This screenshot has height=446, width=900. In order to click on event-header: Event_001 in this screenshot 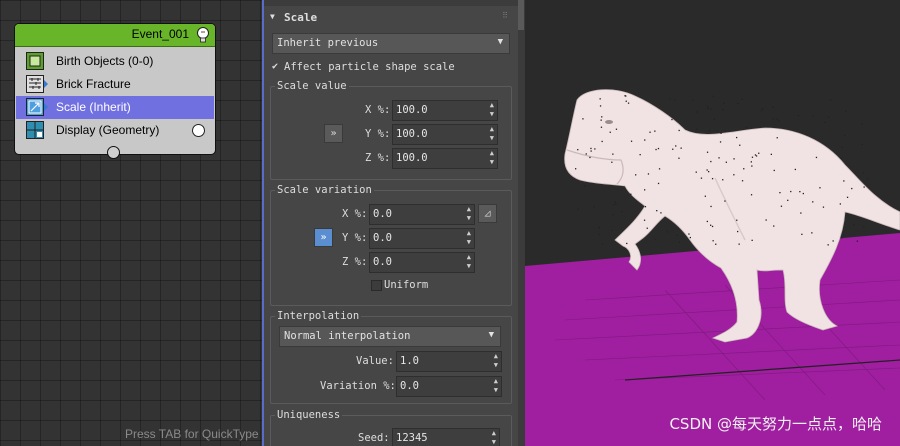, I will do `click(115, 35)`.